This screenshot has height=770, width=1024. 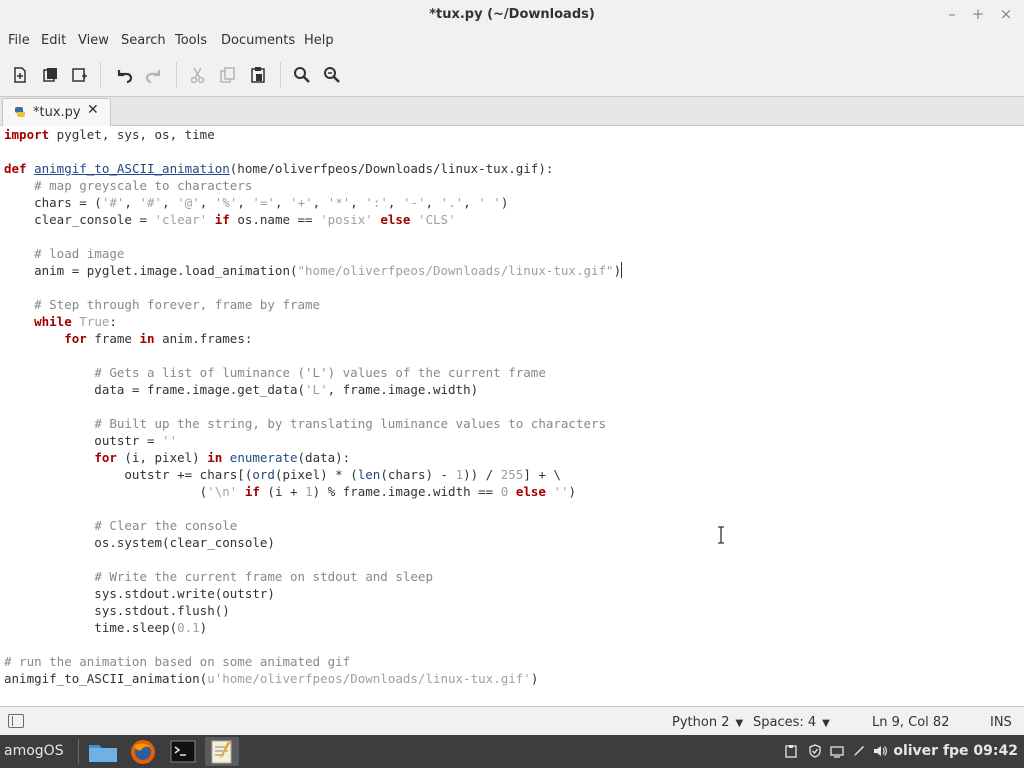 I want to click on start-menu-button: amogOS, so click(x=34, y=751).